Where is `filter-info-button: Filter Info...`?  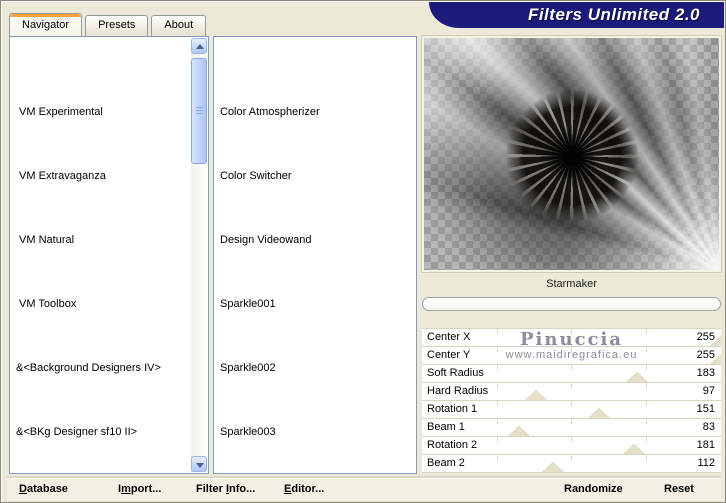
filter-info-button: Filter Info... is located at coordinates (225, 489).